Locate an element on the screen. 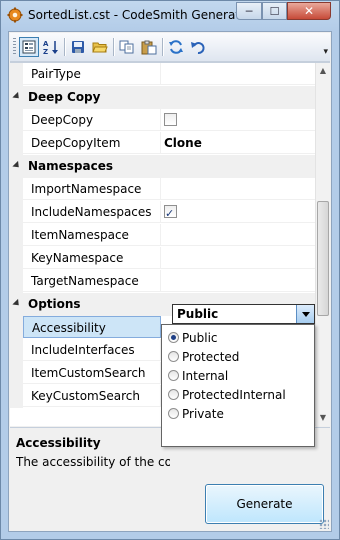 This screenshot has width=340, height=540. property-name: DeepCopyItem is located at coordinates (92, 143).